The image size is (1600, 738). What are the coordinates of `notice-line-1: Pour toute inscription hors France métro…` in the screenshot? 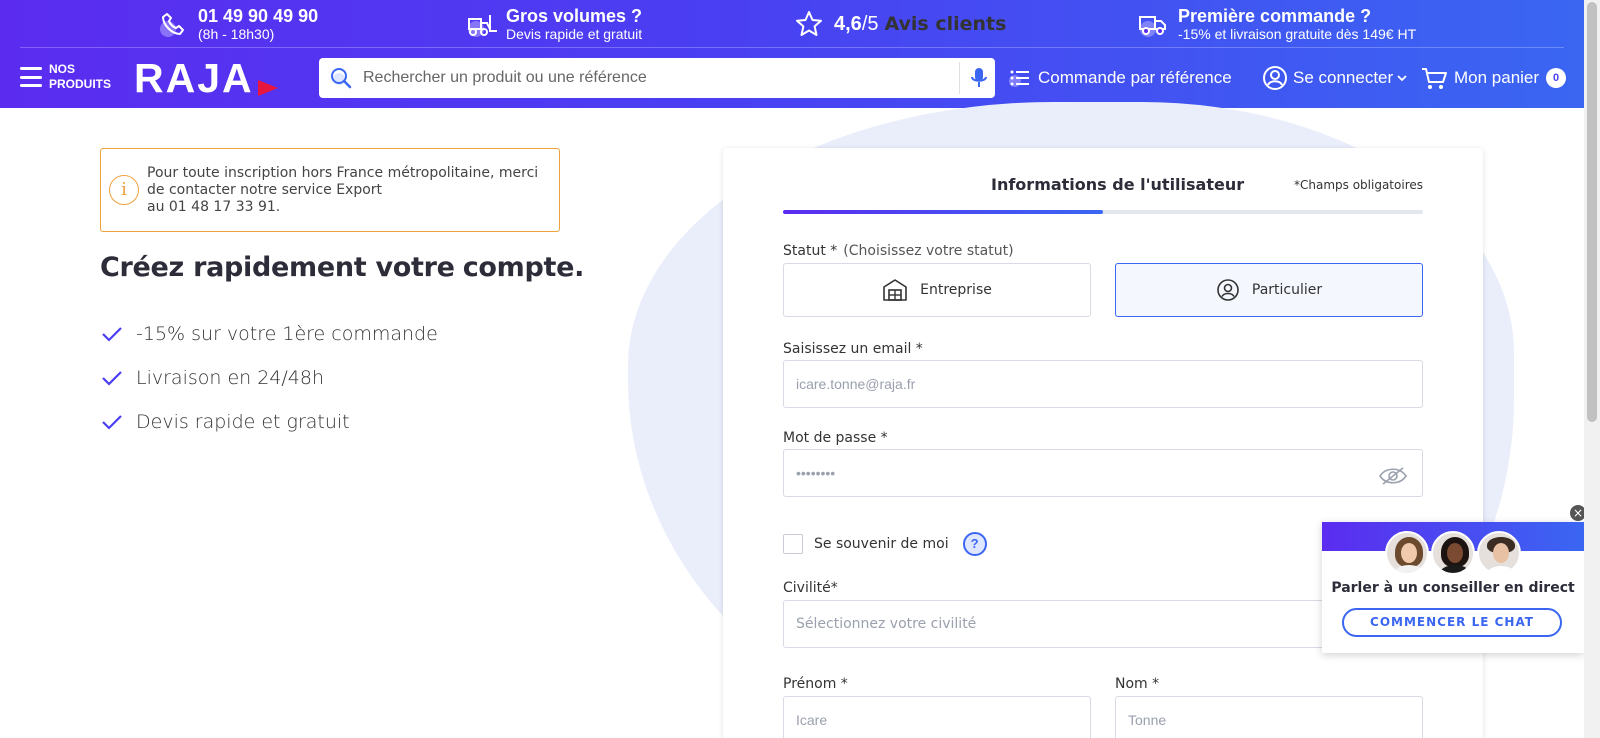 It's located at (343, 173).